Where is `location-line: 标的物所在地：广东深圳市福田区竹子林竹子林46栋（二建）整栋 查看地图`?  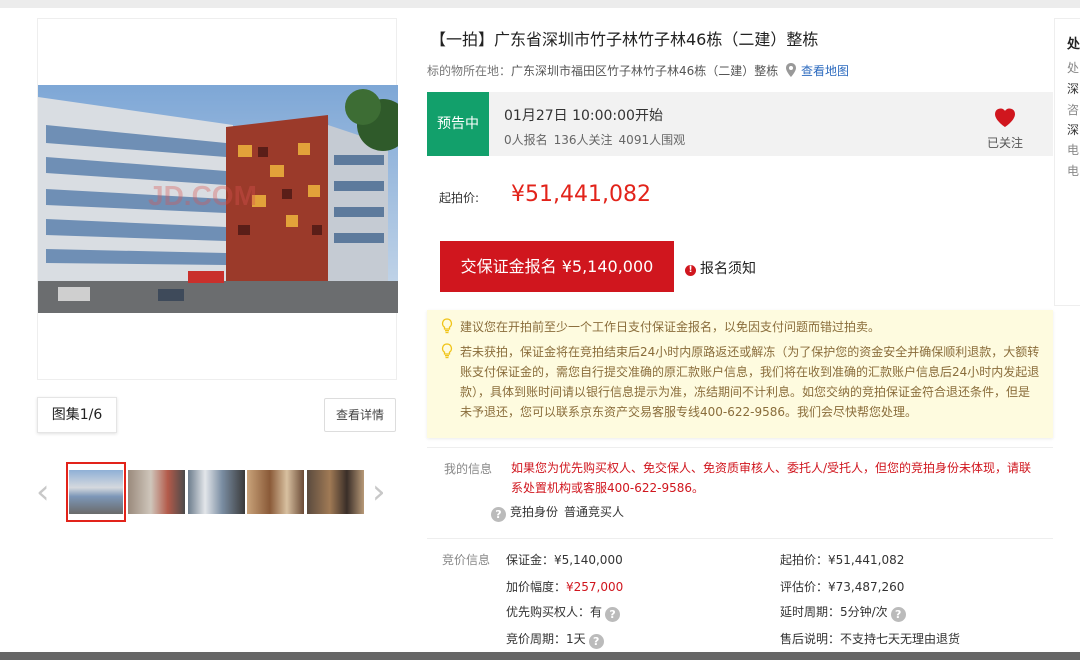 location-line: 标的物所在地：广东深圳市福田区竹子林竹子林46栋（二建）整栋 查看地图 is located at coordinates (638, 70).